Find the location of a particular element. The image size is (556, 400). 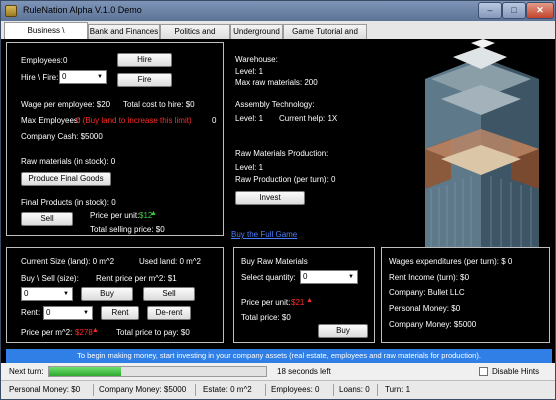

status-personal-money: Personal Money: $0 is located at coordinates (45, 389).